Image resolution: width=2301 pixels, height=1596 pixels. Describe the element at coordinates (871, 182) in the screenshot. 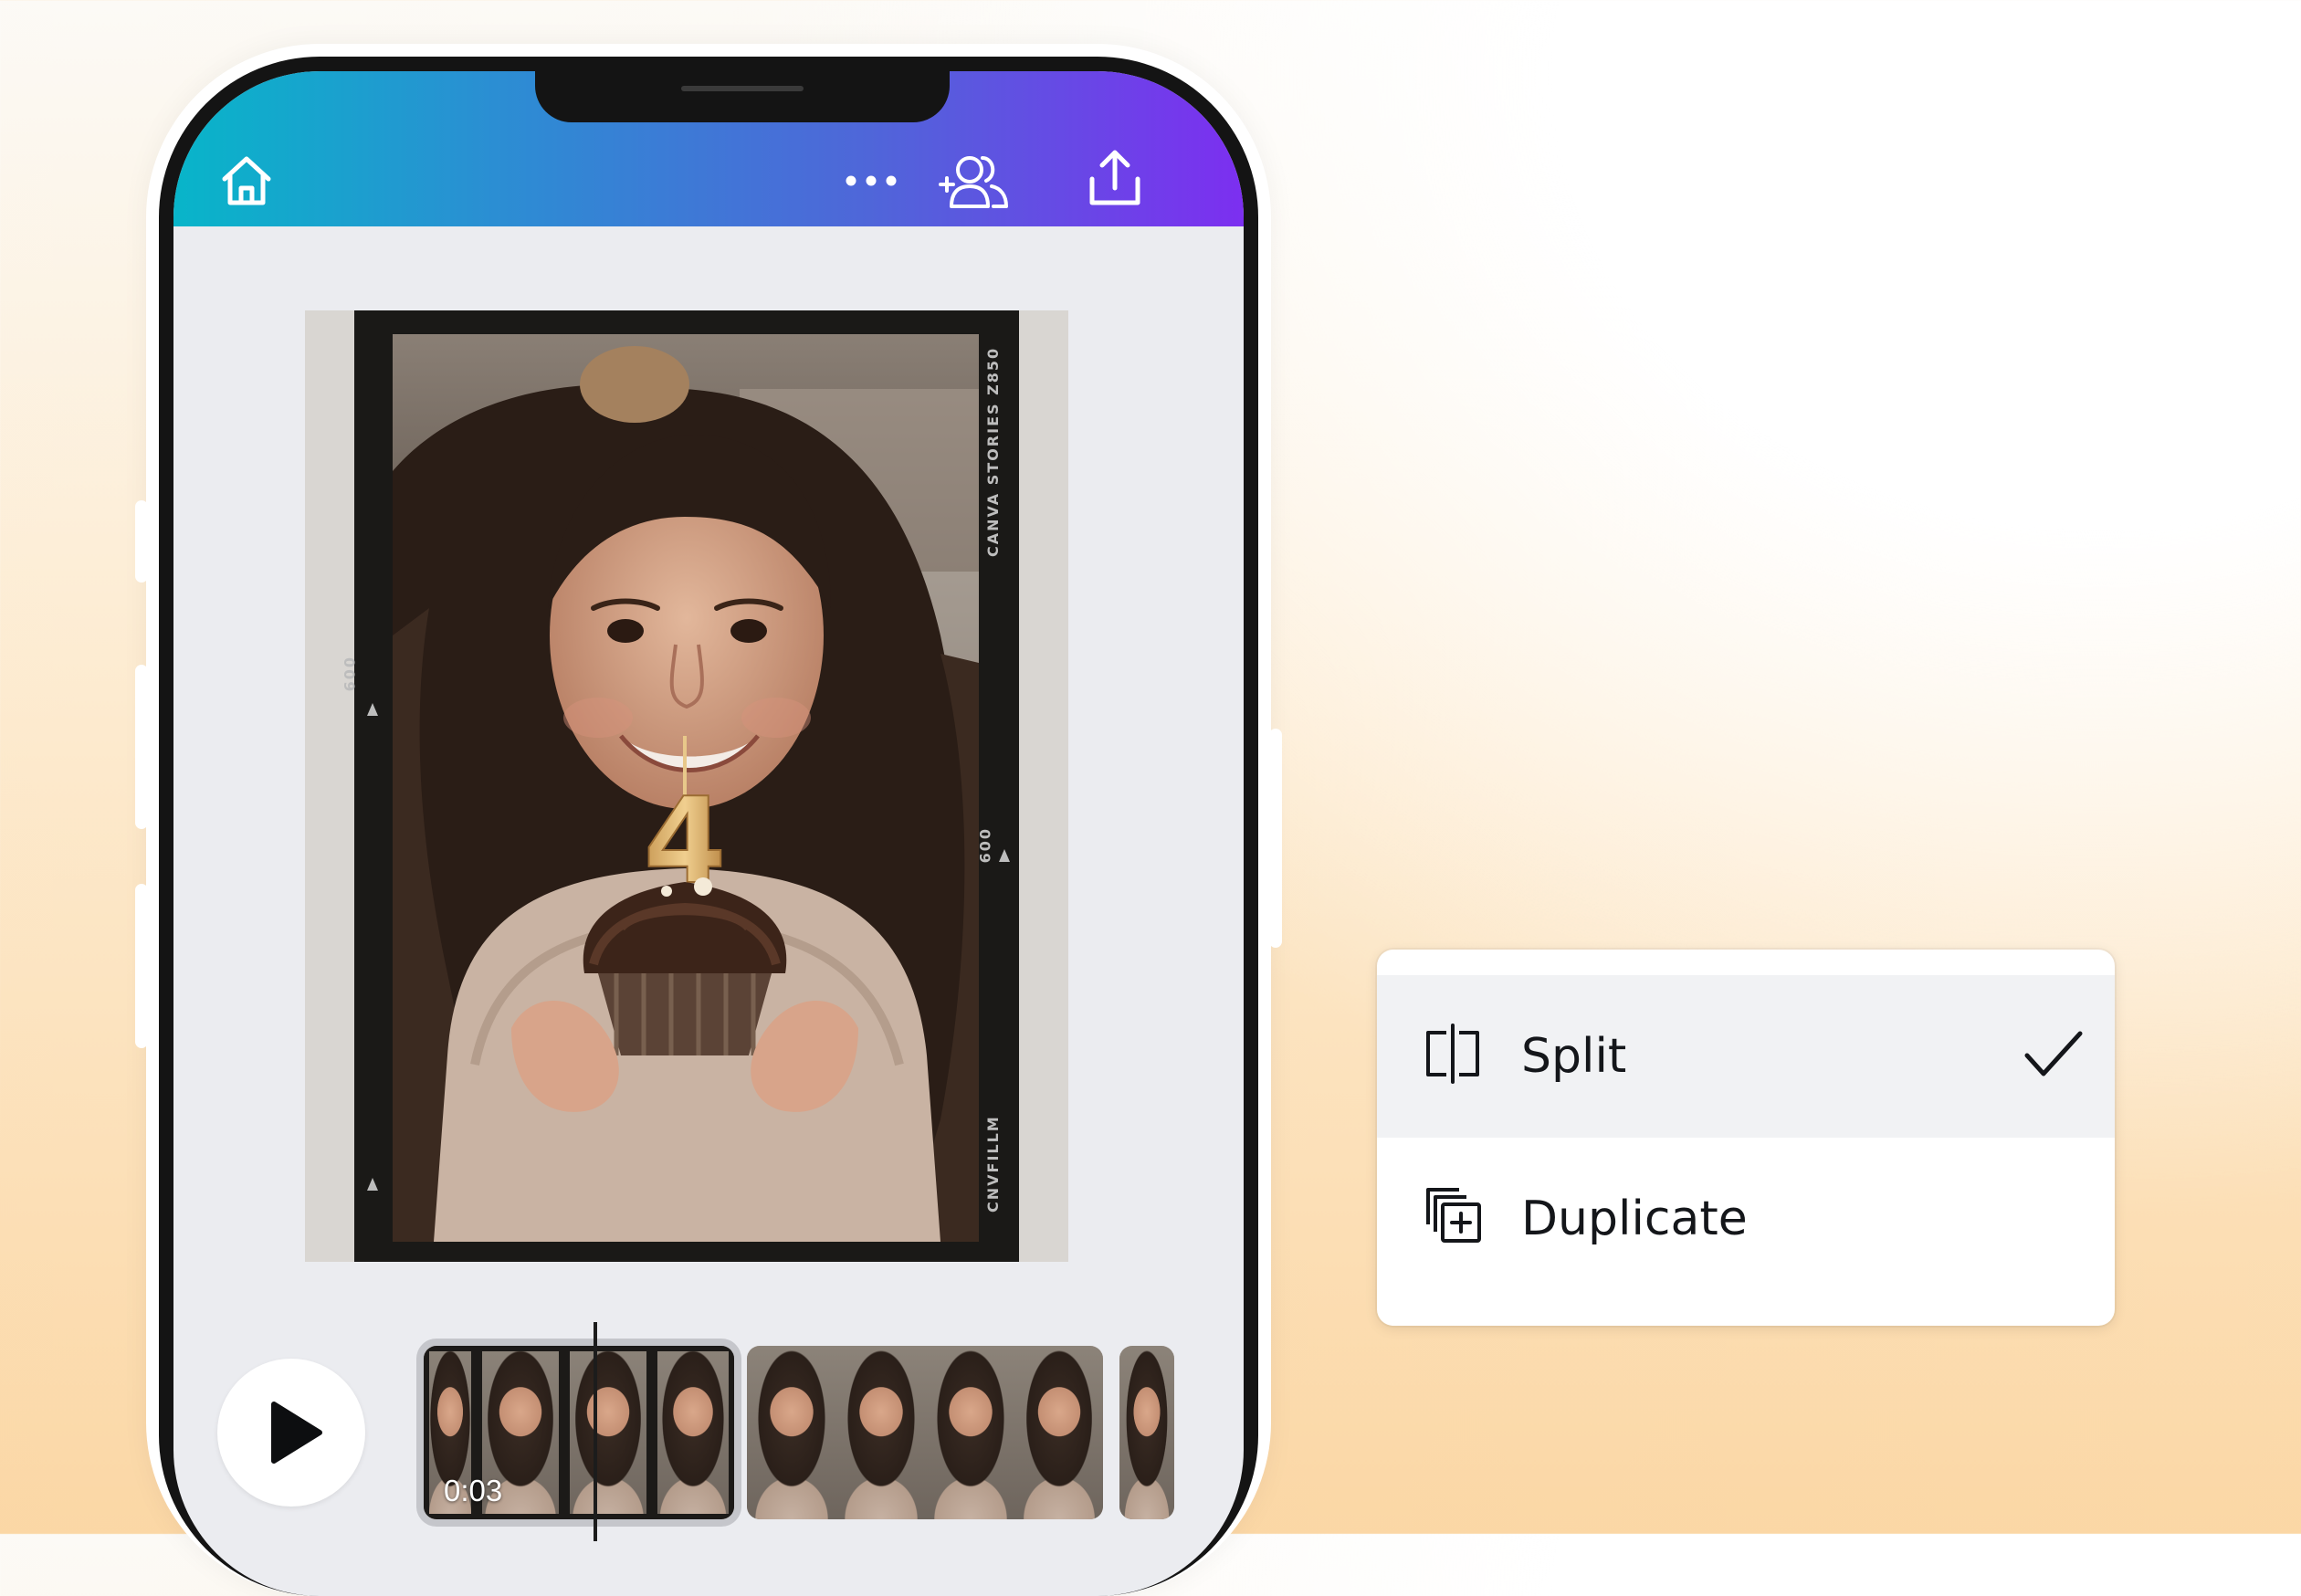

I see `more-options-icon` at that location.